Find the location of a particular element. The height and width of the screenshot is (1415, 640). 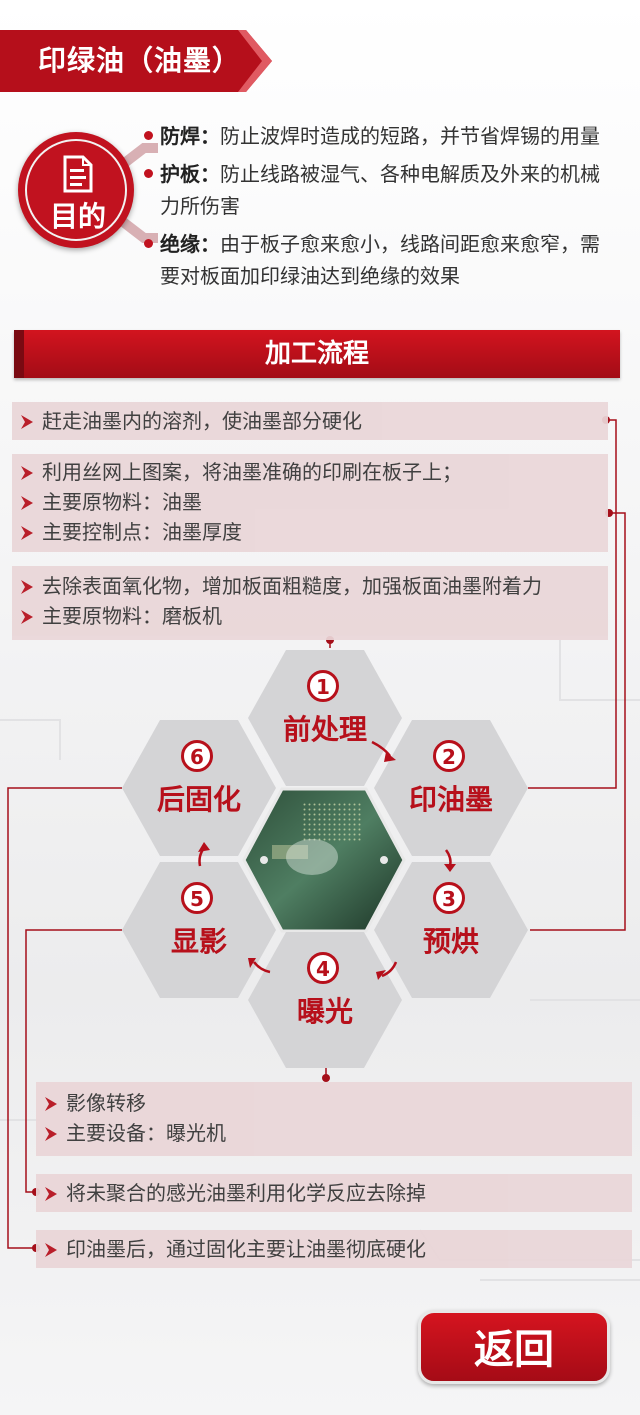

info-line: 印油墨后，通过固化主要让油墨彻底硬化 is located at coordinates (334, 1249).